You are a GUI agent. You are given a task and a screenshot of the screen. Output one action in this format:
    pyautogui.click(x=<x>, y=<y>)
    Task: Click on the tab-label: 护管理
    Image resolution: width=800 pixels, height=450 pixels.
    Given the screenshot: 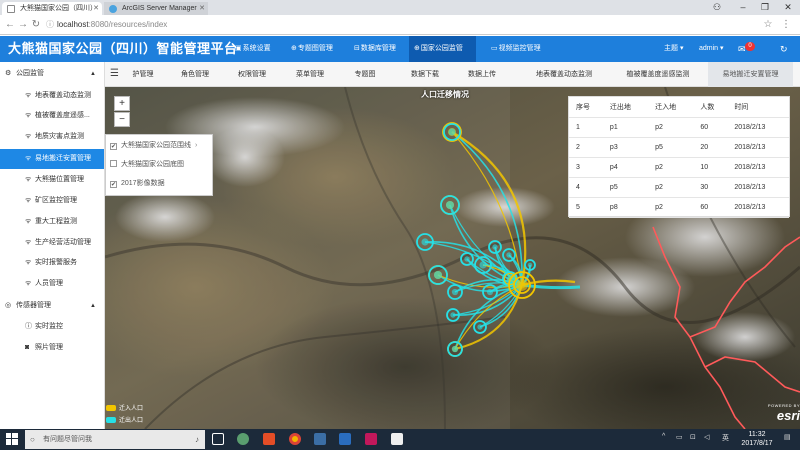 What is the action you would take?
    pyautogui.click(x=143, y=74)
    